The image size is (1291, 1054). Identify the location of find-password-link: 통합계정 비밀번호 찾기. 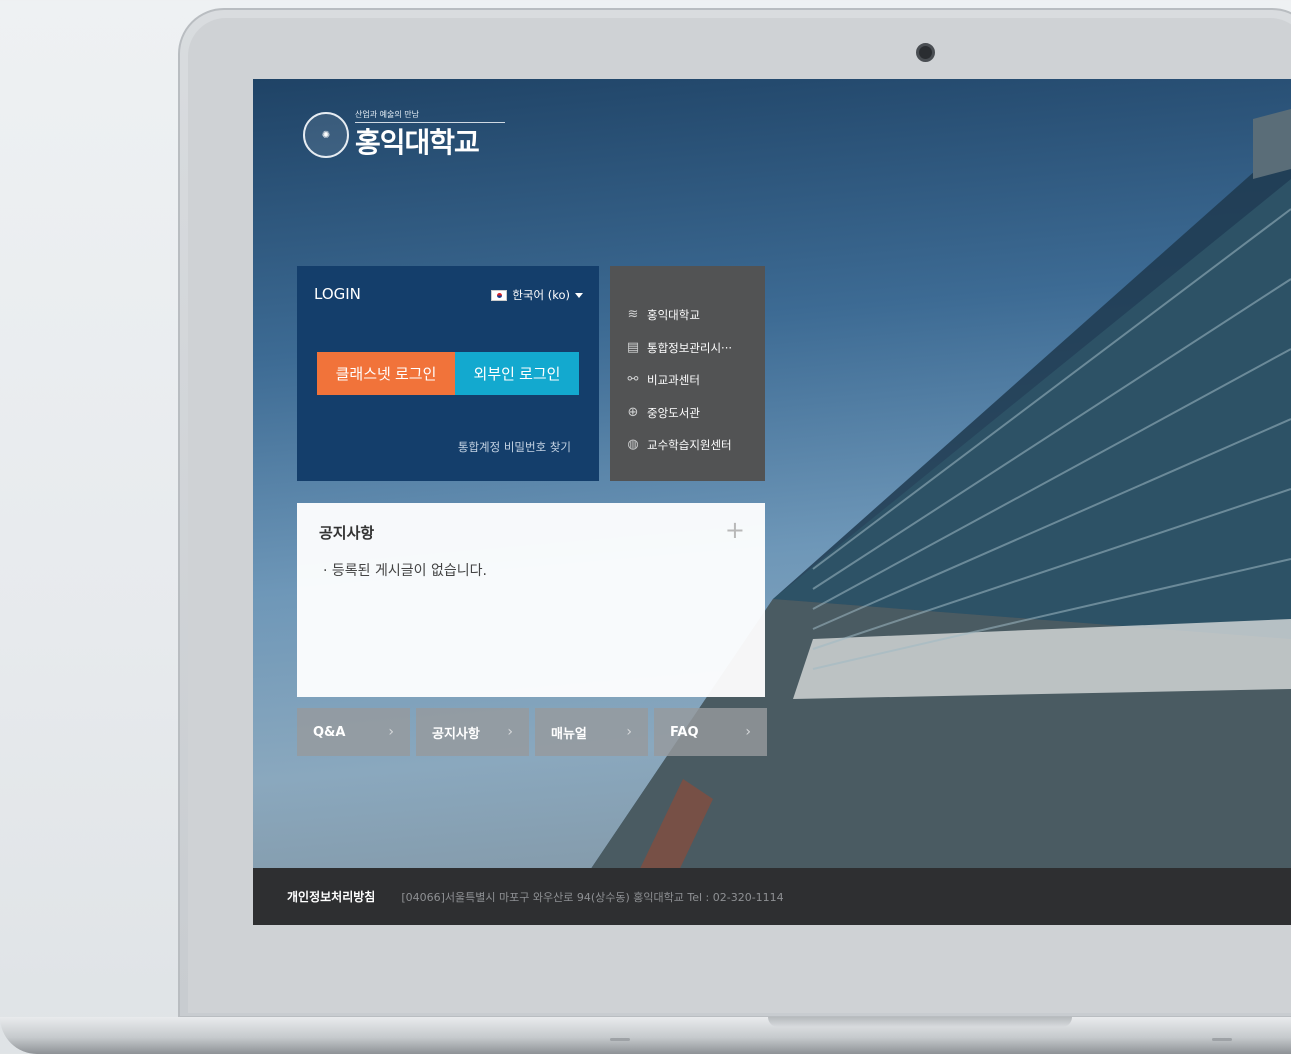
(514, 447).